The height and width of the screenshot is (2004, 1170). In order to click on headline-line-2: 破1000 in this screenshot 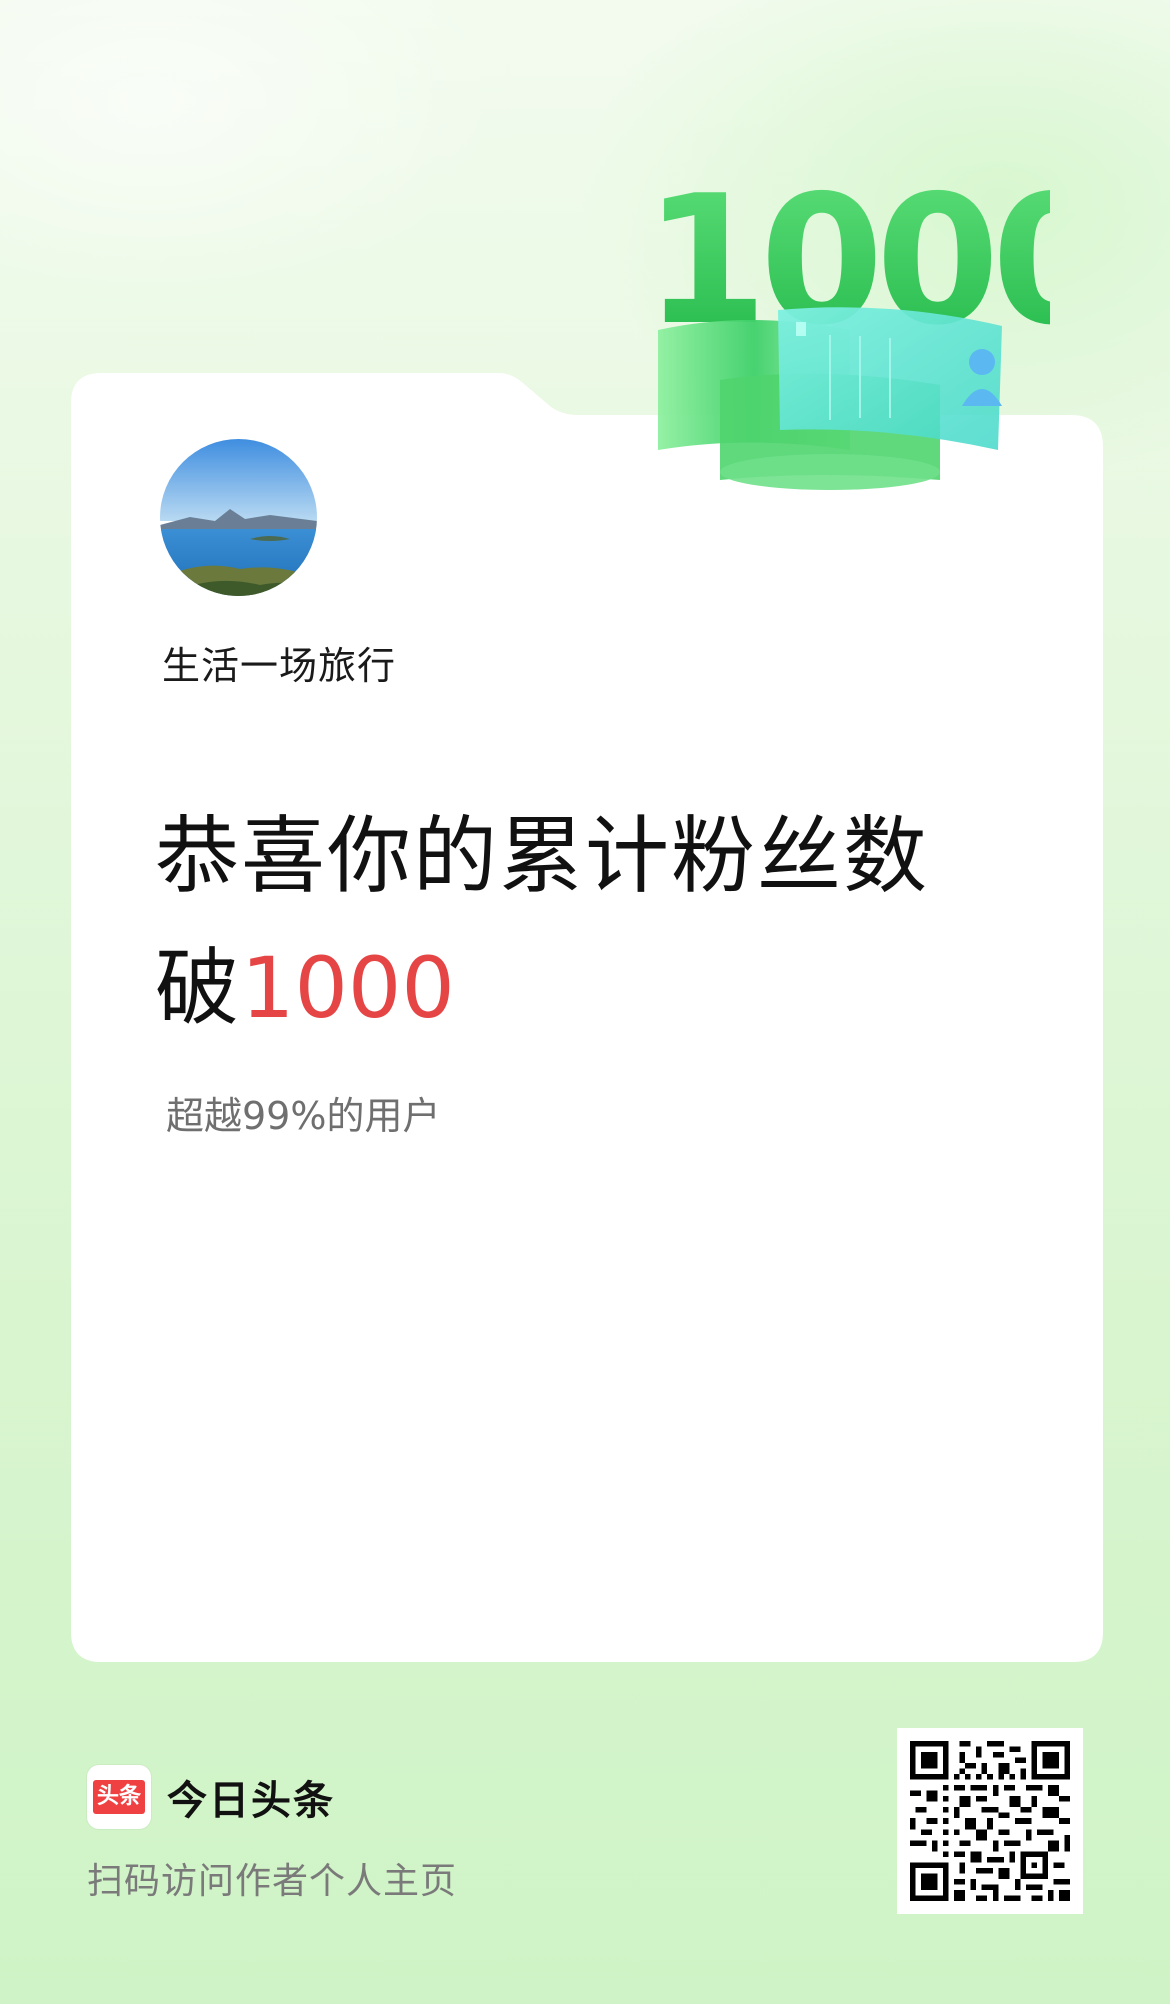, I will do `click(605, 988)`.